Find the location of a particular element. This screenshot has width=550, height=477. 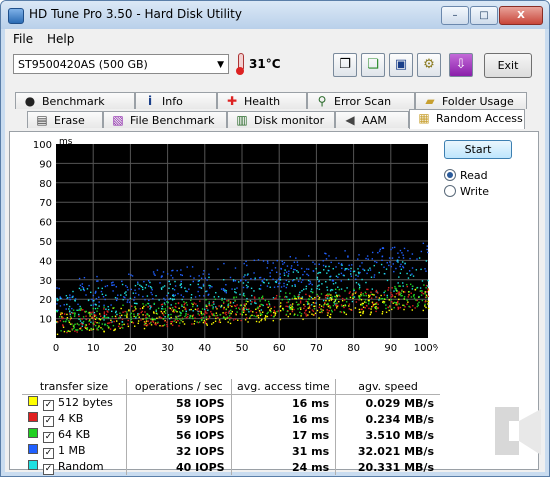

copy-button: ❐ is located at coordinates (345, 65).